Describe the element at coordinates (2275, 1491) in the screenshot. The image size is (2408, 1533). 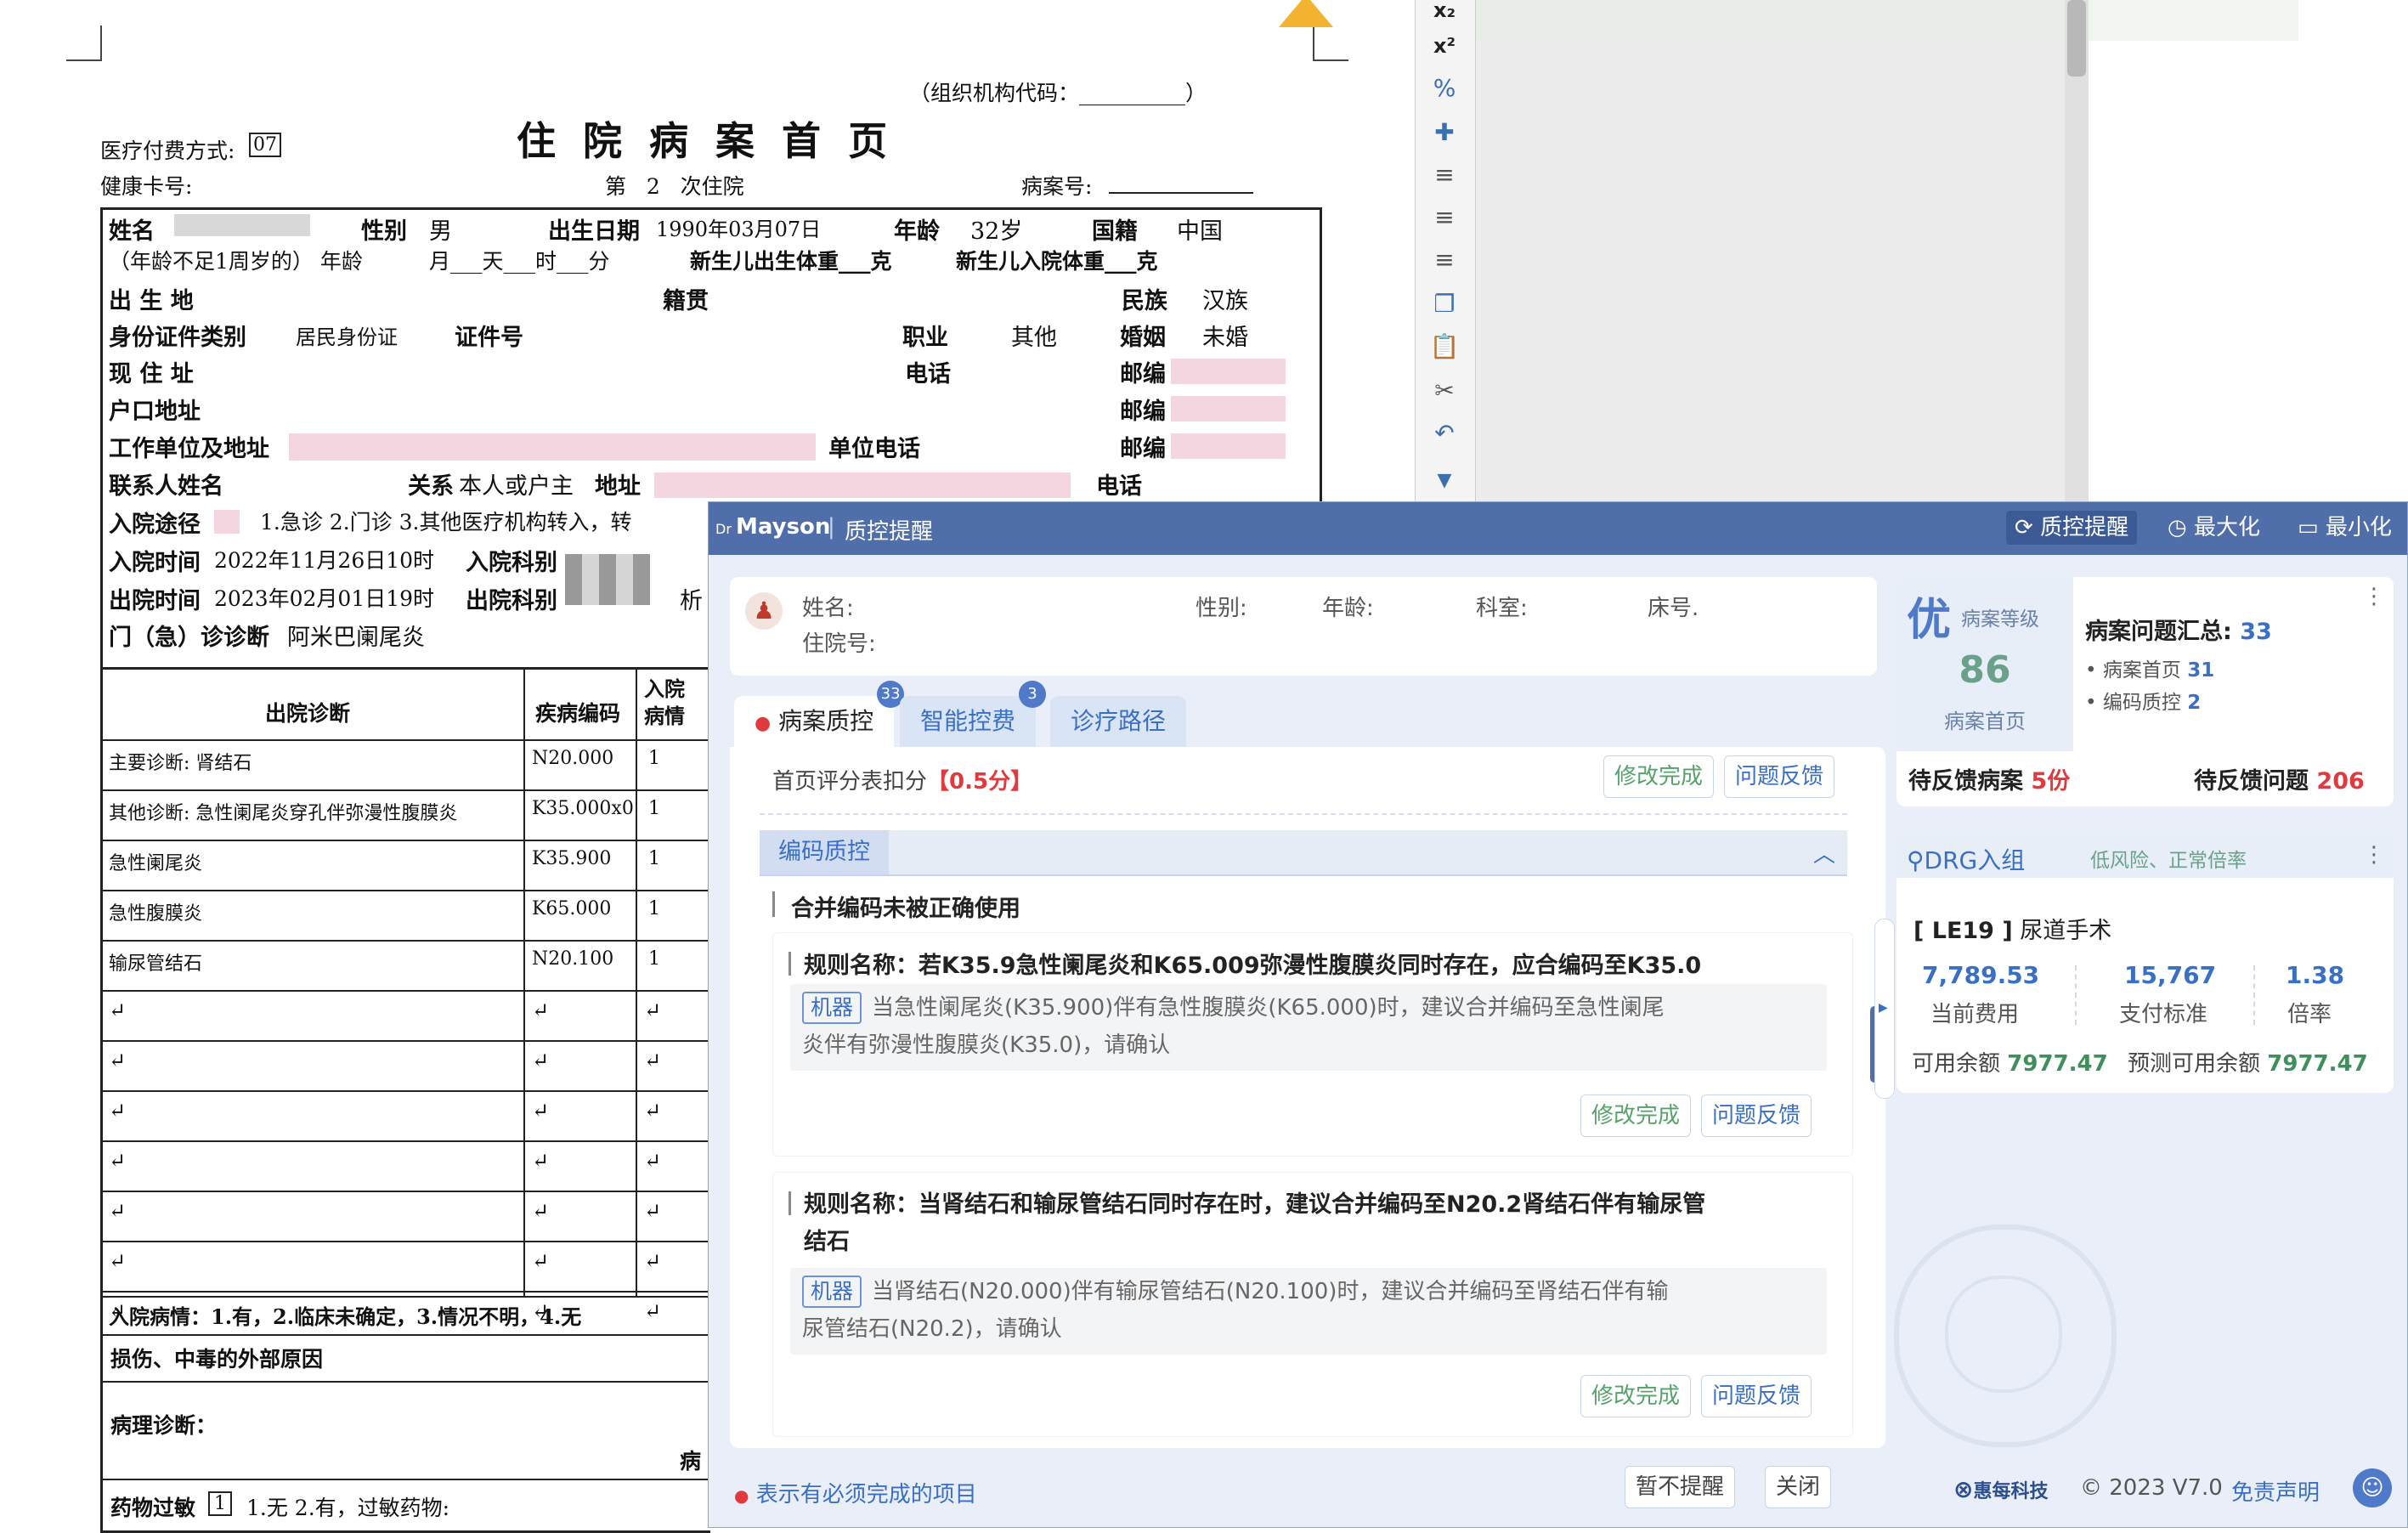
I see `disclaimer-link: 免责声明` at that location.